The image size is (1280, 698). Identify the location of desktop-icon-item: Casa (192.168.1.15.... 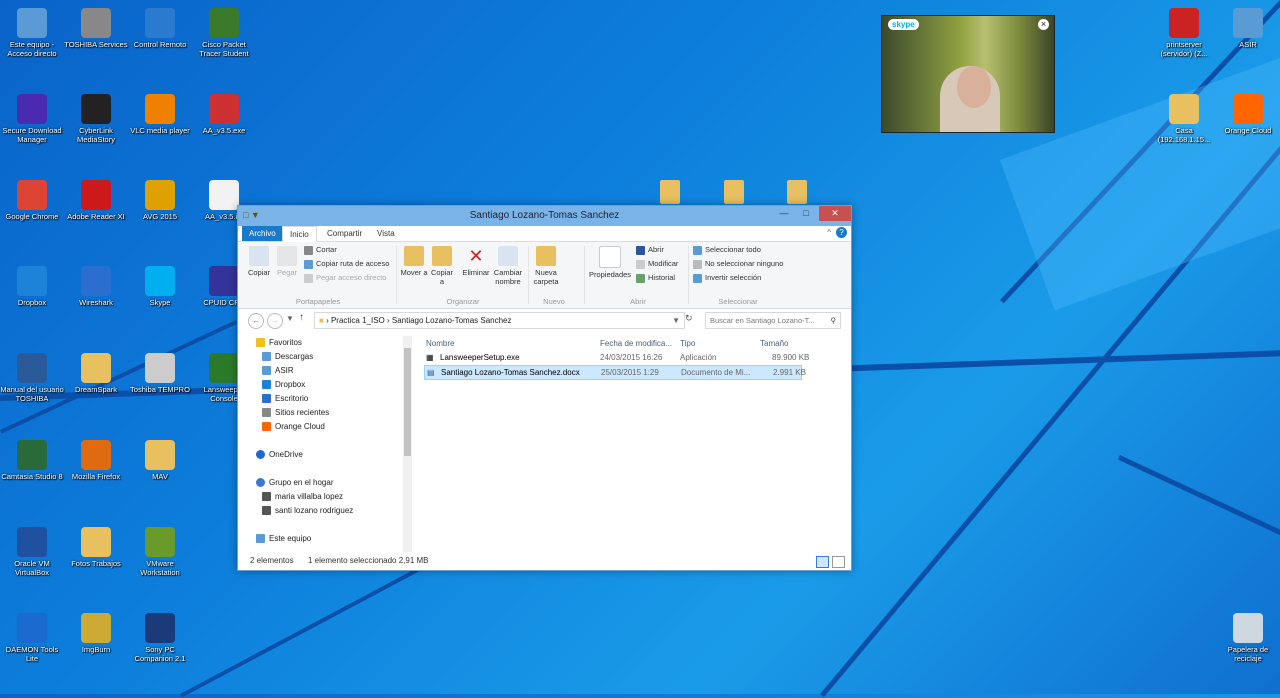
(1184, 119).